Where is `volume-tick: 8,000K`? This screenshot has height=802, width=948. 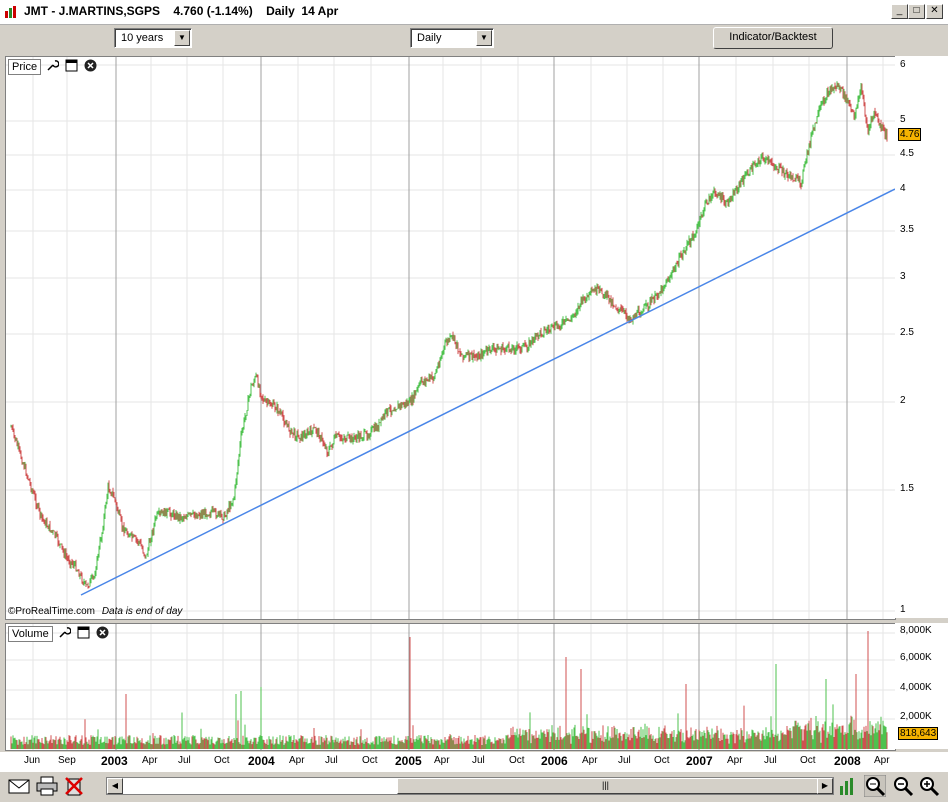
volume-tick: 8,000K is located at coordinates (916, 630).